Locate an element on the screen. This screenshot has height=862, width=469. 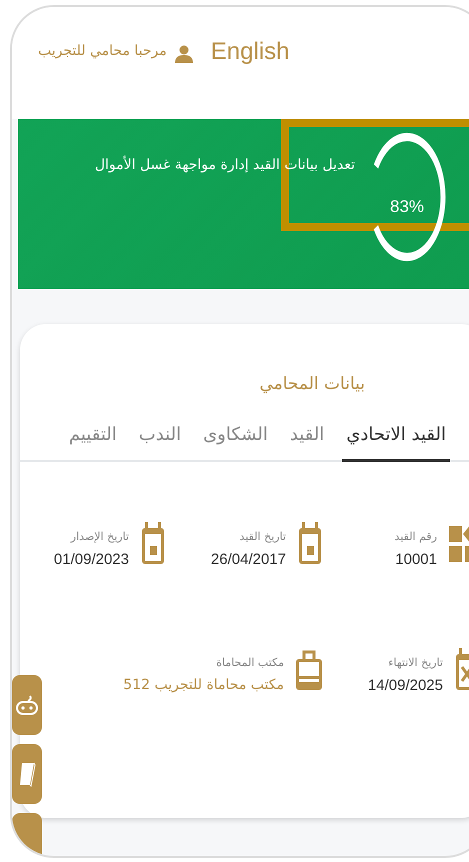
tab: القيد is located at coordinates (307, 443).